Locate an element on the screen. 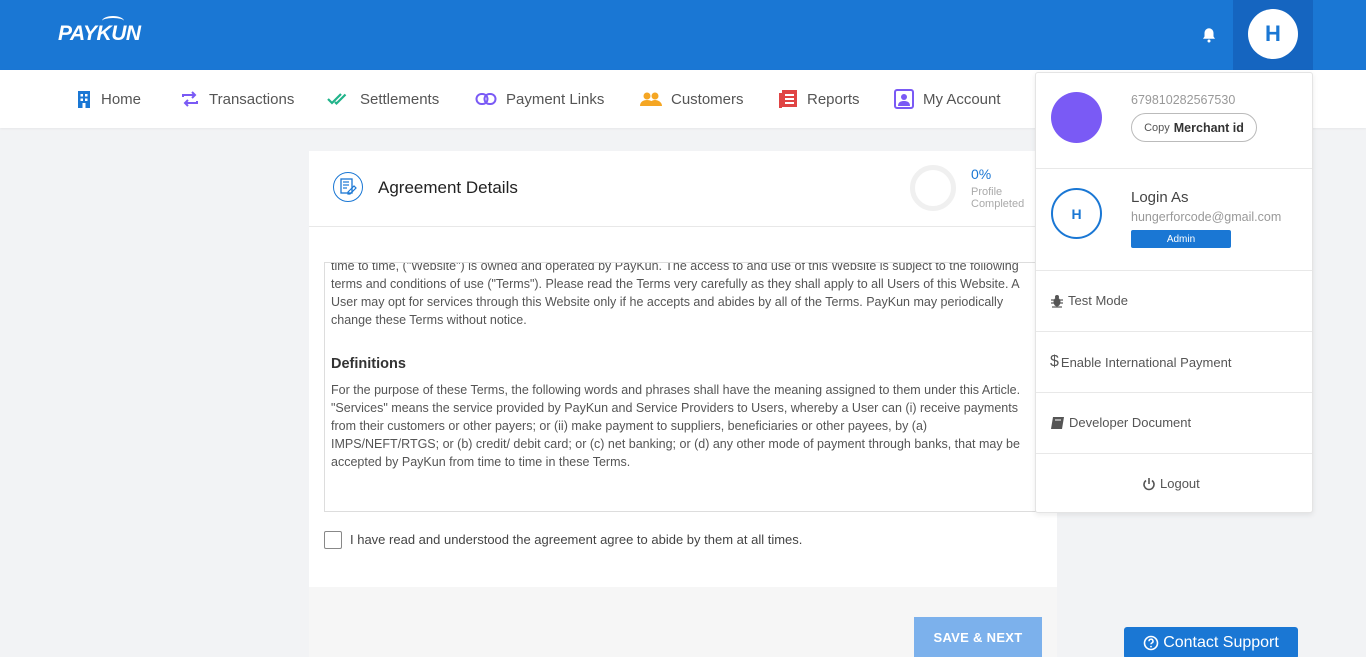 The height and width of the screenshot is (657, 1366). terms-heading: Definitions is located at coordinates (368, 364).